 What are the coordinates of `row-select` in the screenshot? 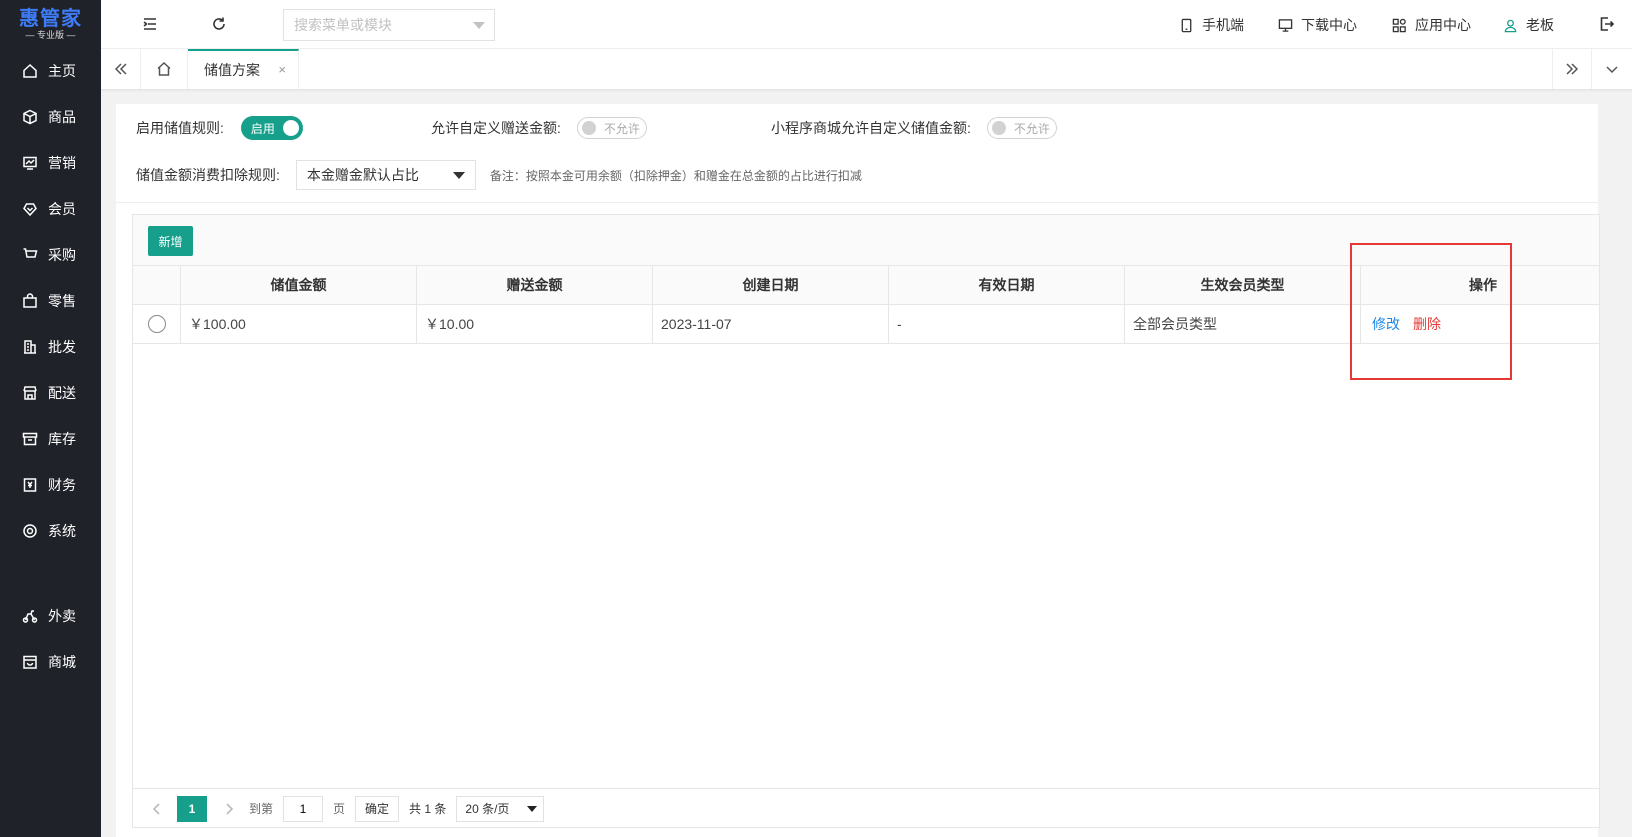 It's located at (157, 324).